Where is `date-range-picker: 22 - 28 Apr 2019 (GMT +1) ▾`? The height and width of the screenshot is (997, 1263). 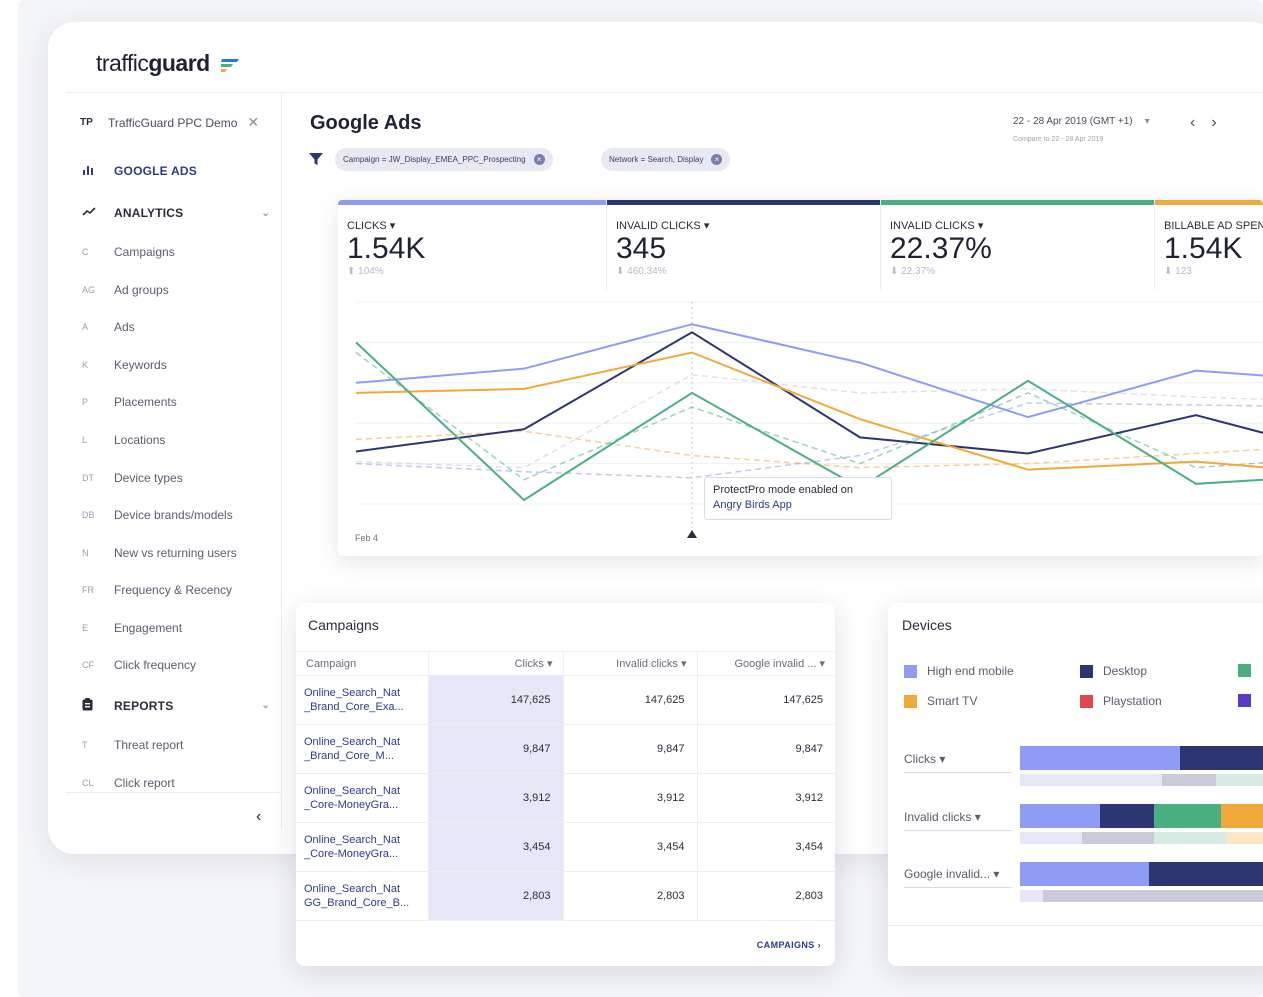 date-range-picker: 22 - 28 Apr 2019 (GMT +1) ▾ is located at coordinates (1081, 121).